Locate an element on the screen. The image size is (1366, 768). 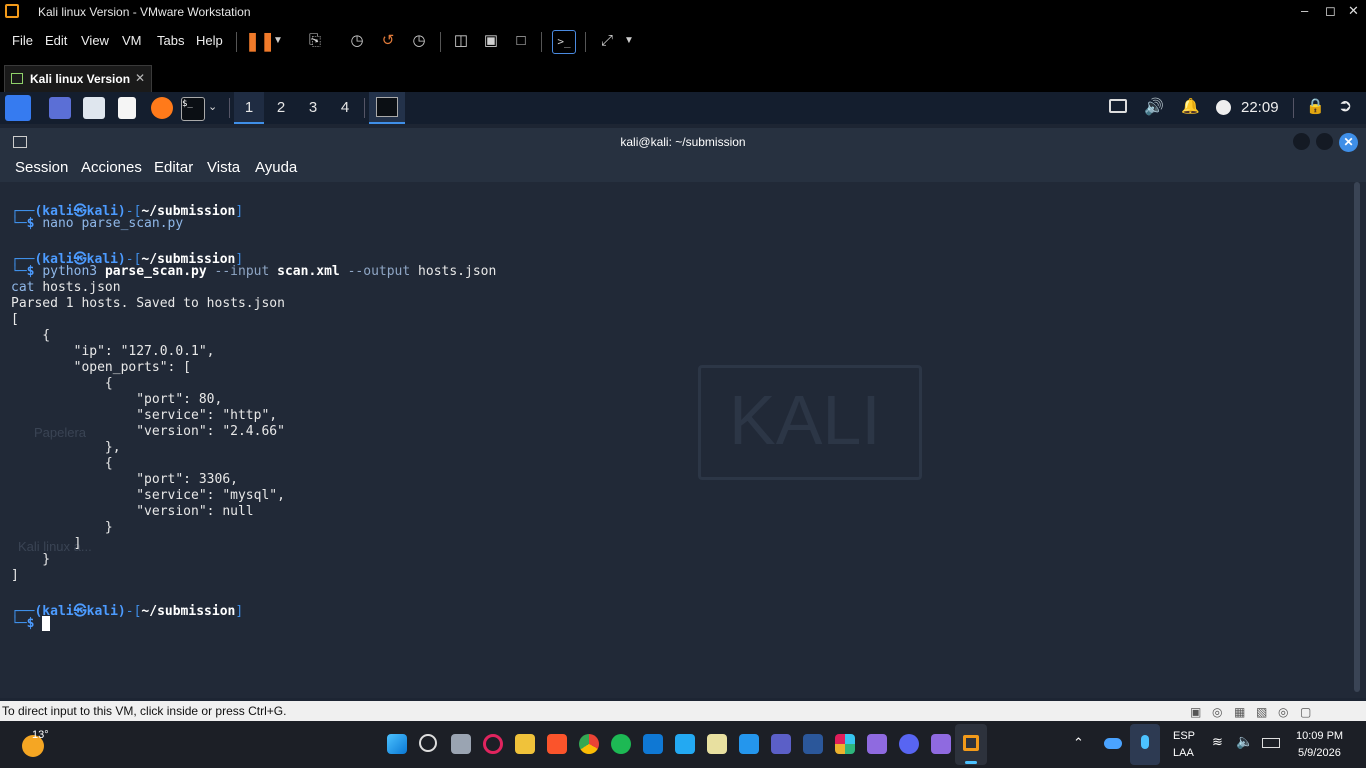
show-desktop-icon is located at coordinates (60, 108).